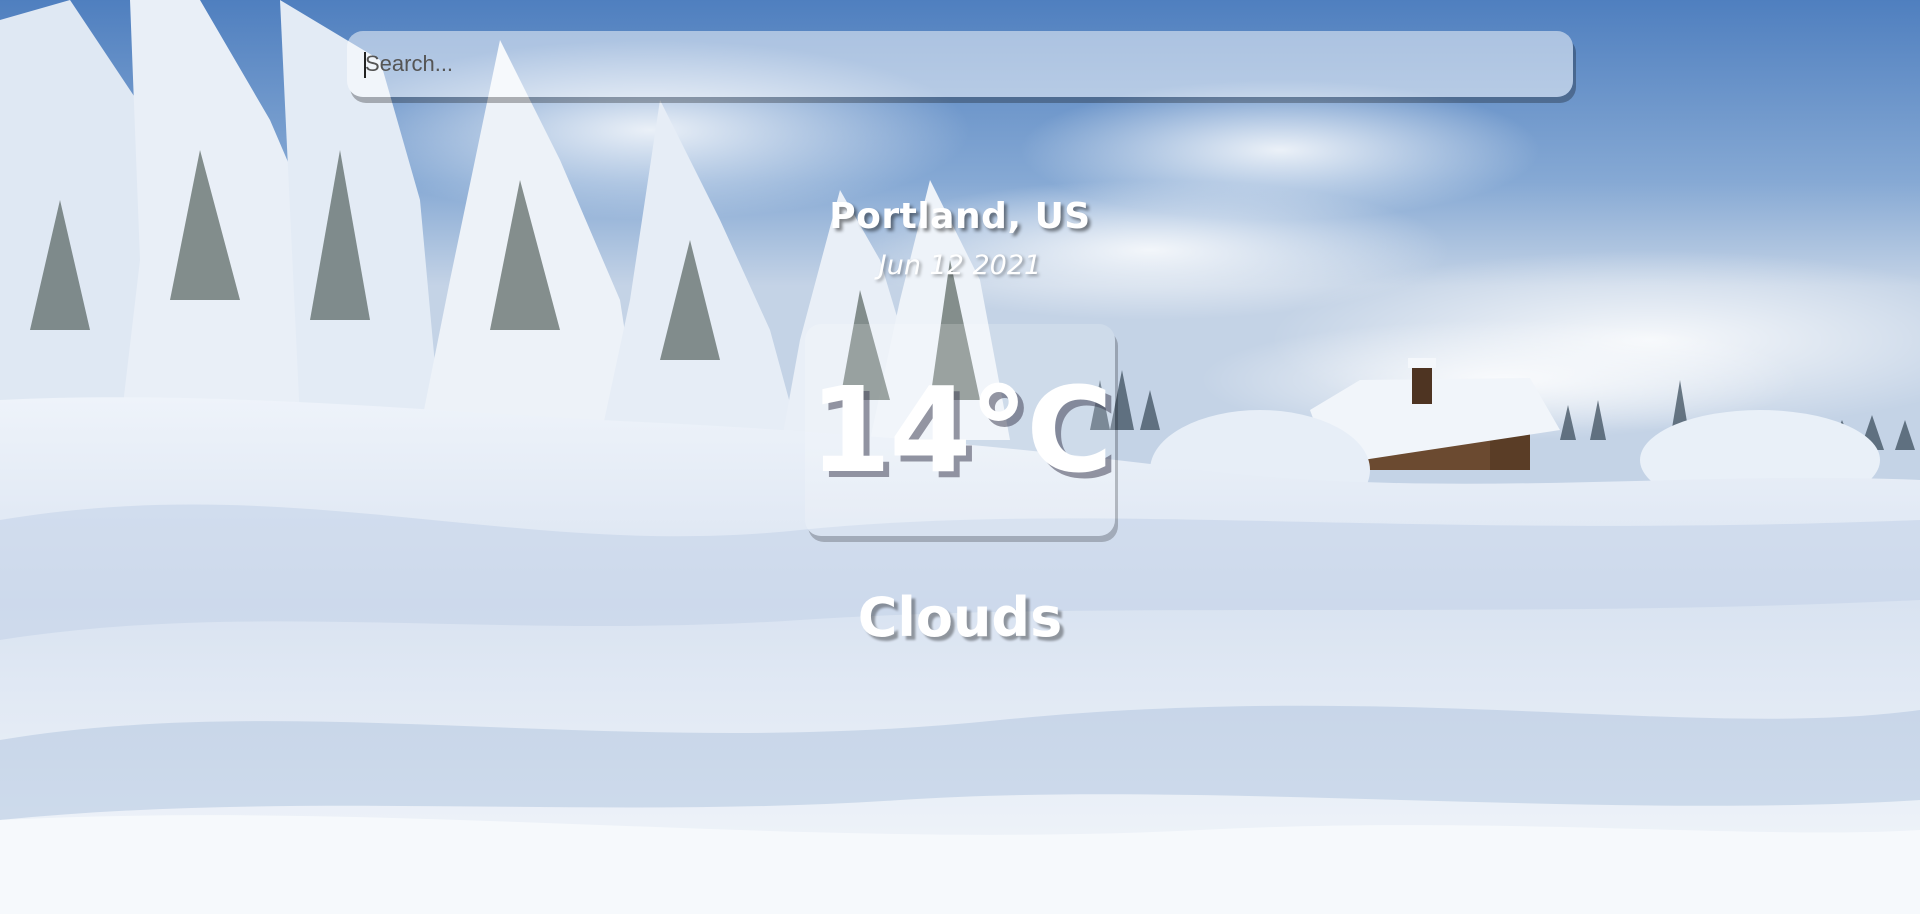 The image size is (1920, 914). I want to click on date-label: Jun 12 2021, so click(960, 265).